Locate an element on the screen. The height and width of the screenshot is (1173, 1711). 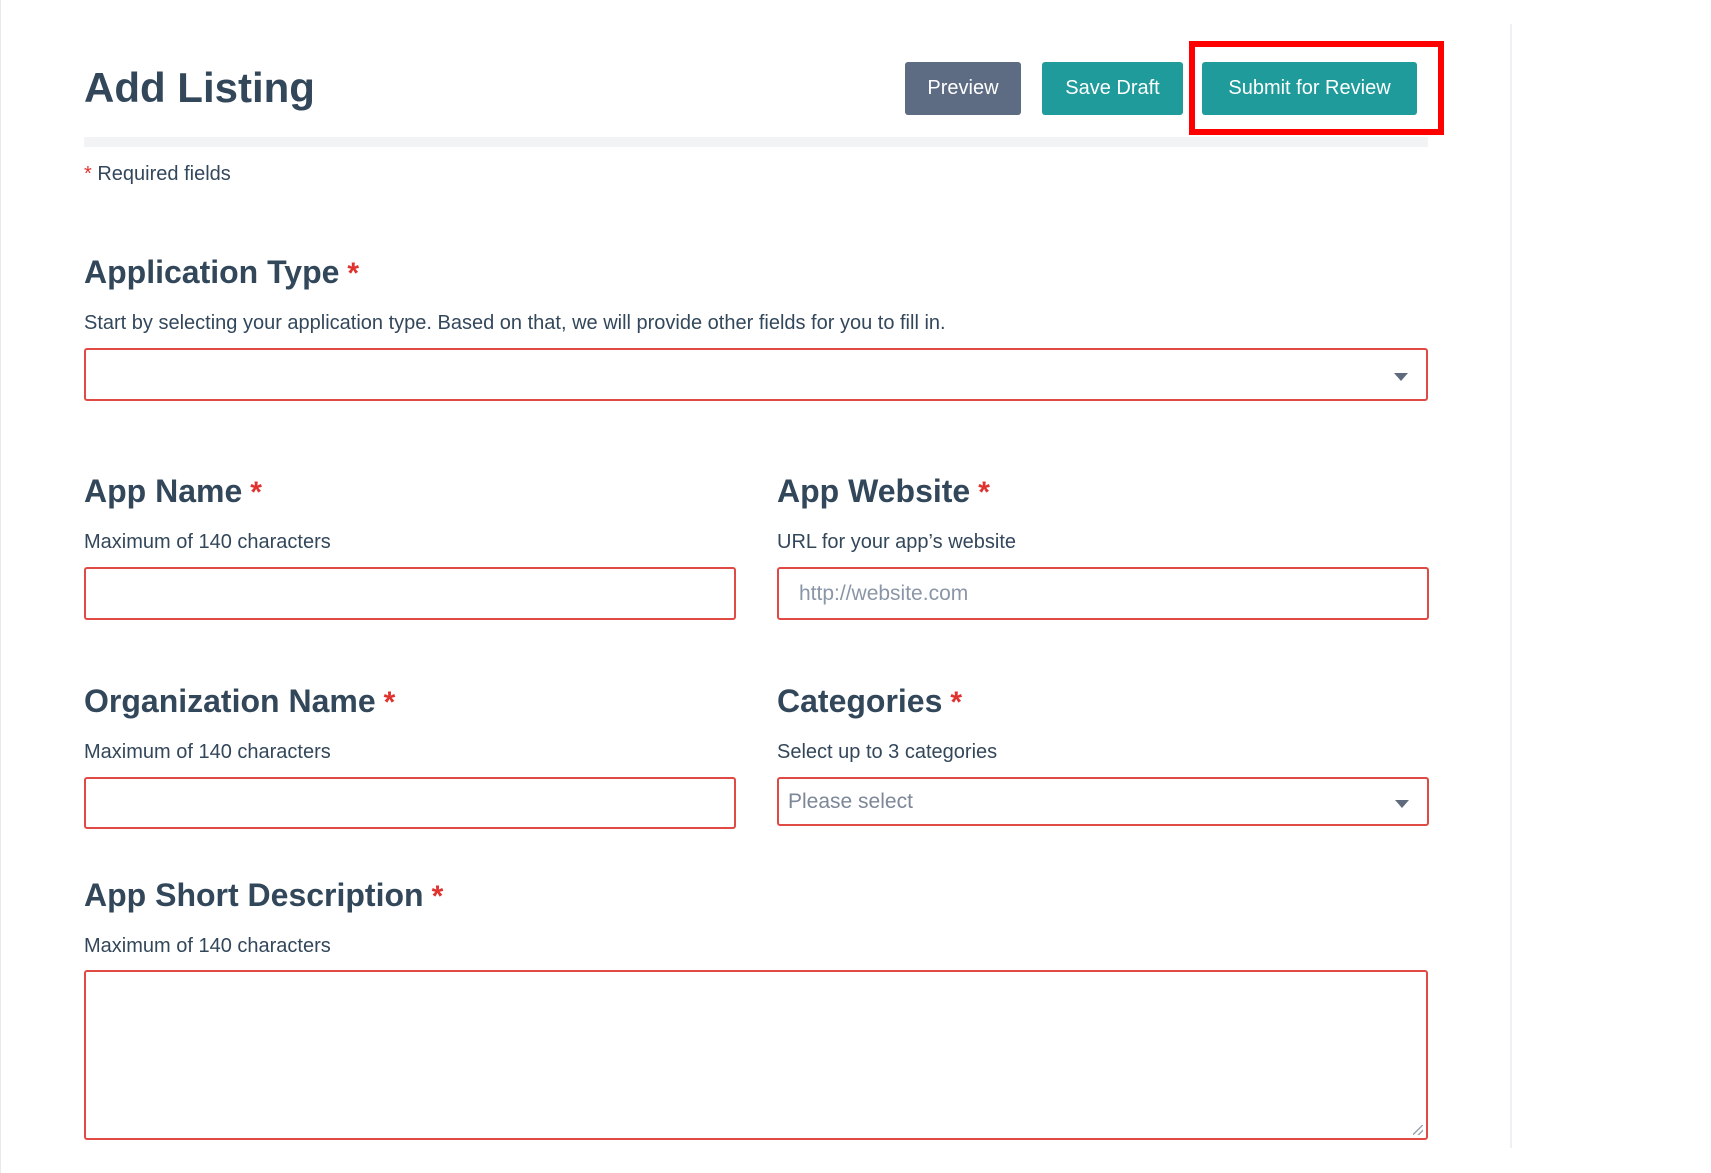
organization-name-help: Maximum of 140 characters is located at coordinates (207, 752).